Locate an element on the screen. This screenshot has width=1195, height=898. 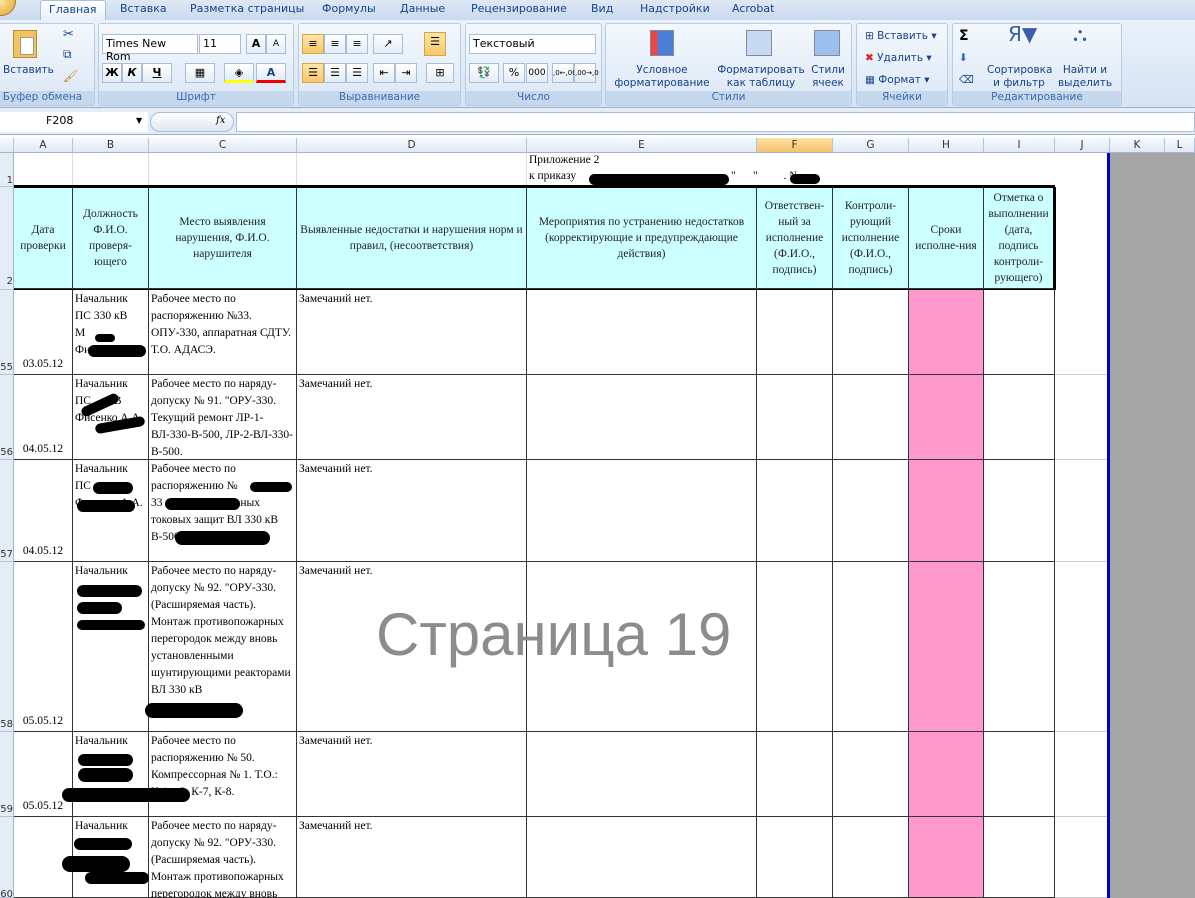
row-header: 57 is located at coordinates (7, 511).